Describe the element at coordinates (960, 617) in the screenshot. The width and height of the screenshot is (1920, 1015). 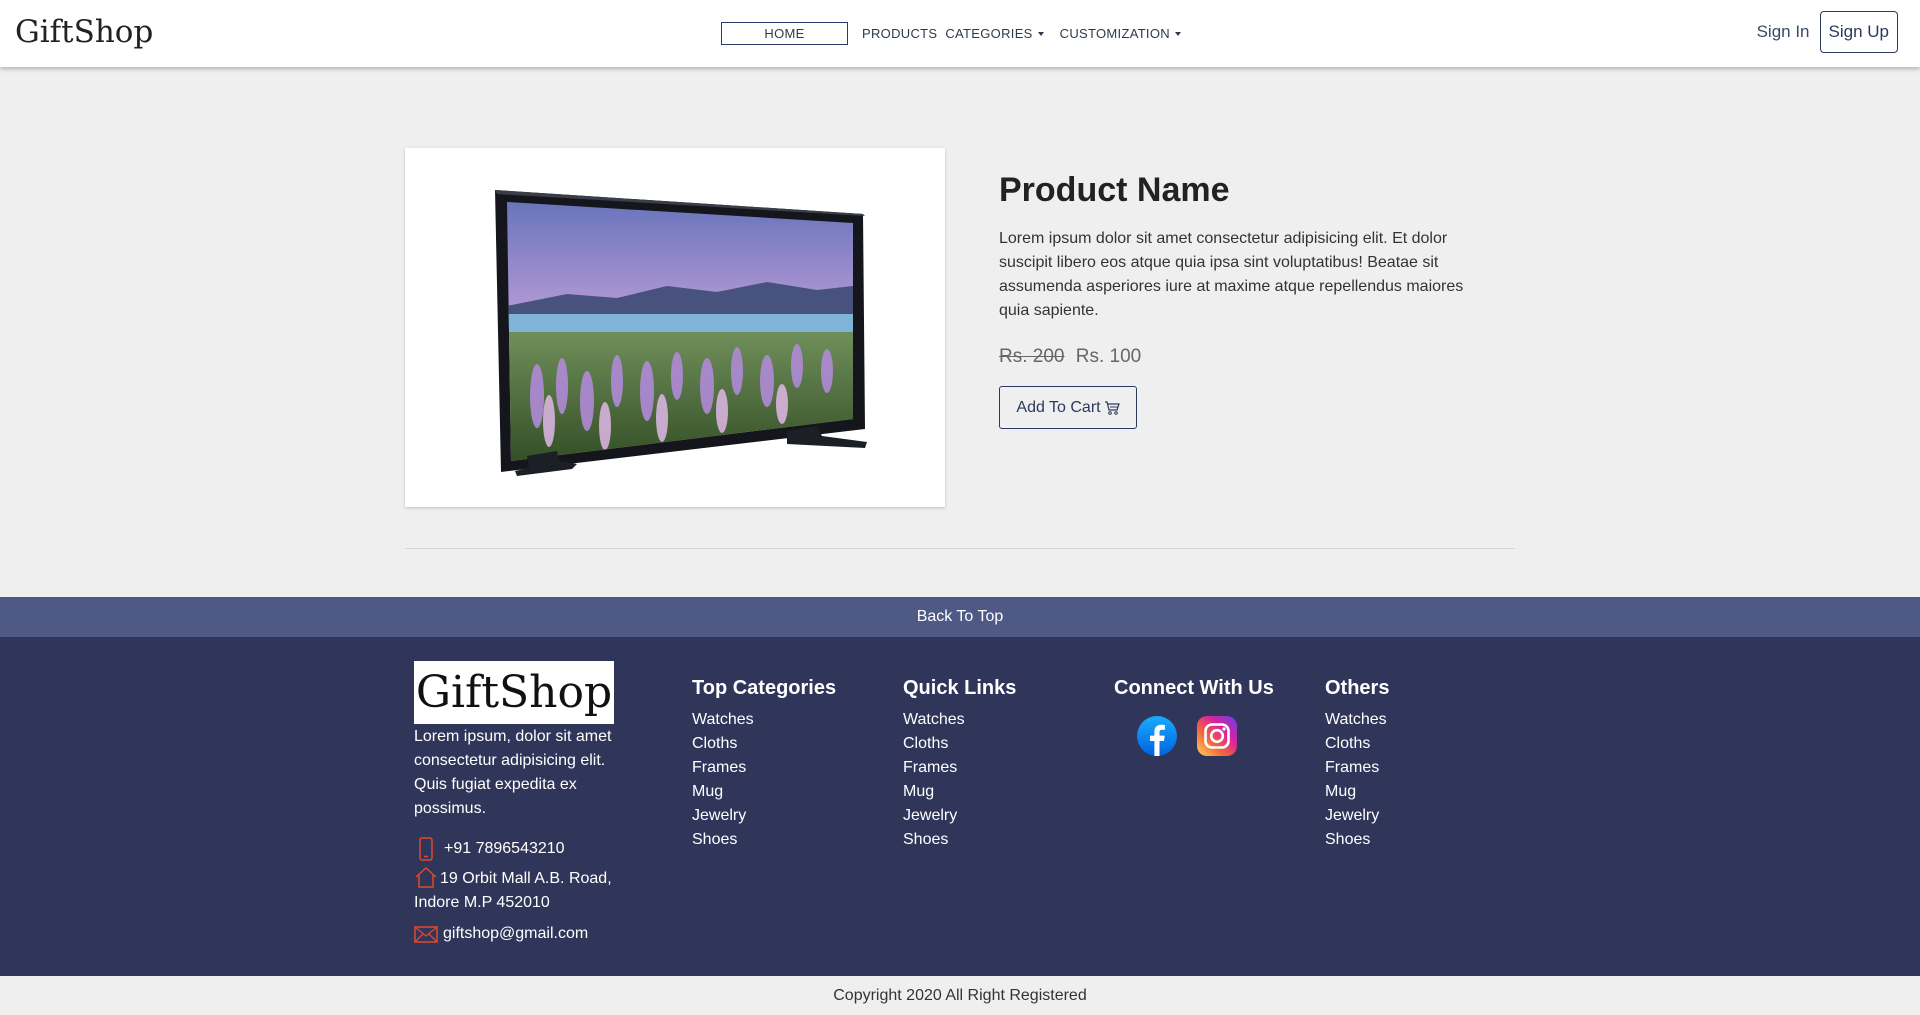
I see `back-to-top-button: Back To Top` at that location.